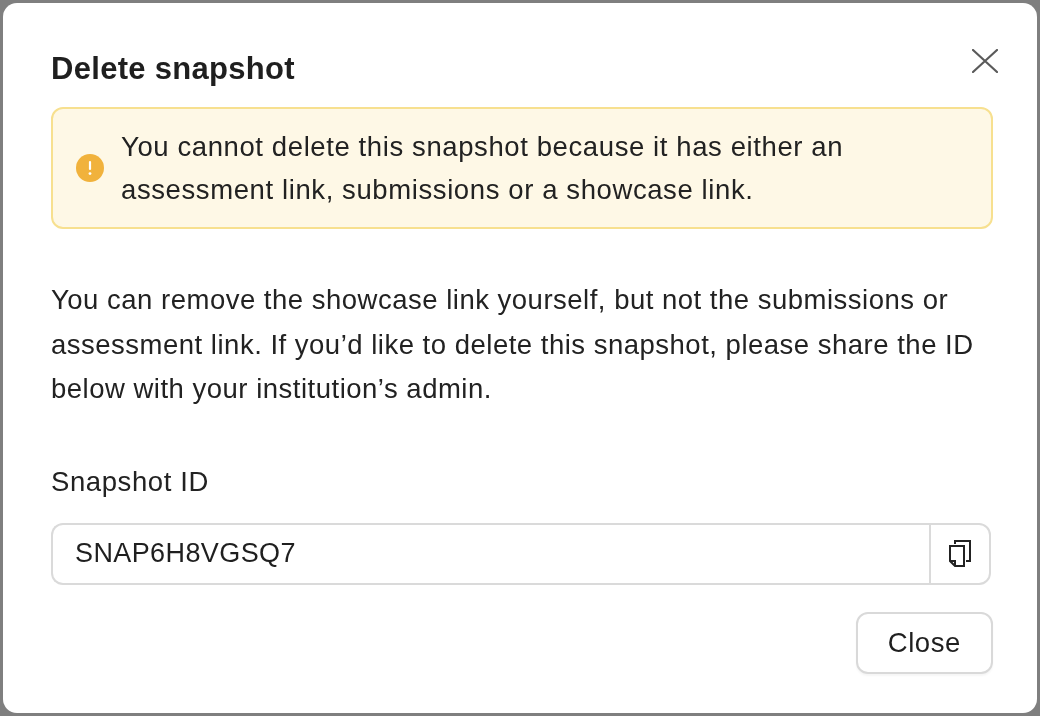 The width and height of the screenshot is (1040, 716). Describe the element at coordinates (90, 168) in the screenshot. I see `exclamation-icon` at that location.